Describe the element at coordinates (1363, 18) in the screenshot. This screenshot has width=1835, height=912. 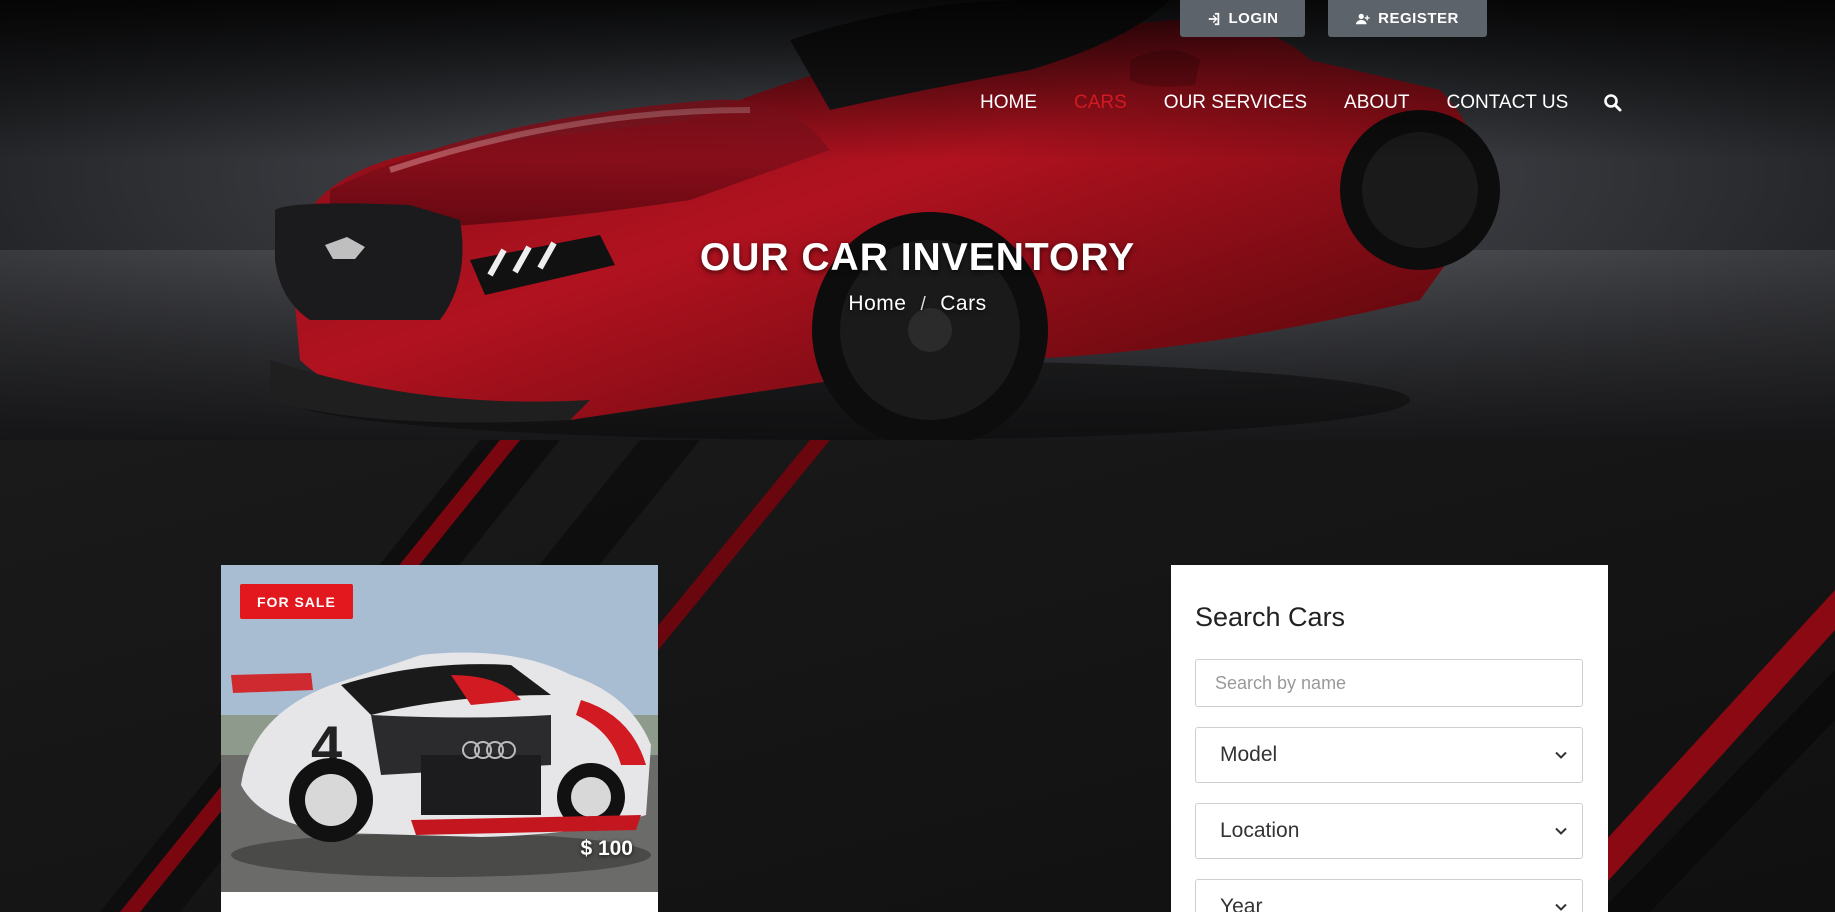
I see `user-plus-icon` at that location.